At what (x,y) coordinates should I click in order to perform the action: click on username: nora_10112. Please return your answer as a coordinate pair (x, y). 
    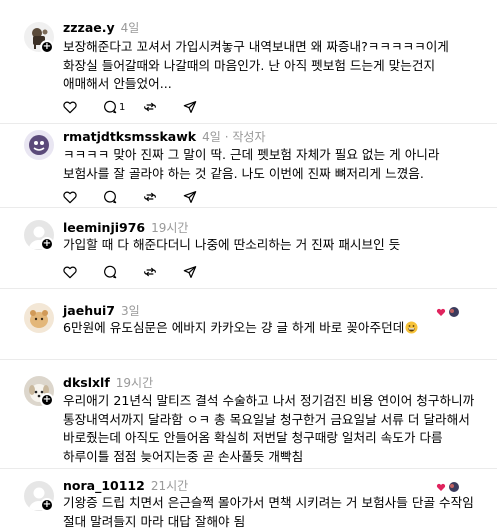
    Looking at the image, I should click on (104, 485).